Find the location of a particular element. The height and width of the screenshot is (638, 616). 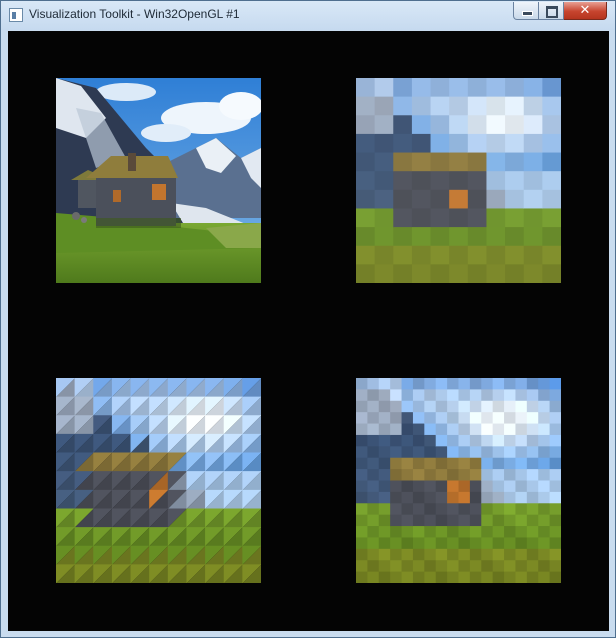

title-bar: Visualization Toolkit - Win32OpenGL #1 ✕ is located at coordinates (308, 15).